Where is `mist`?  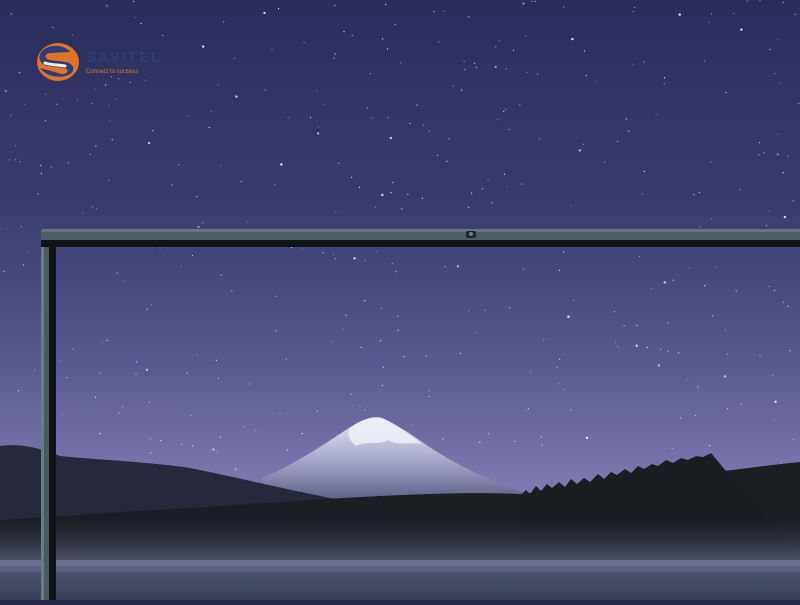 mist is located at coordinates (400, 545).